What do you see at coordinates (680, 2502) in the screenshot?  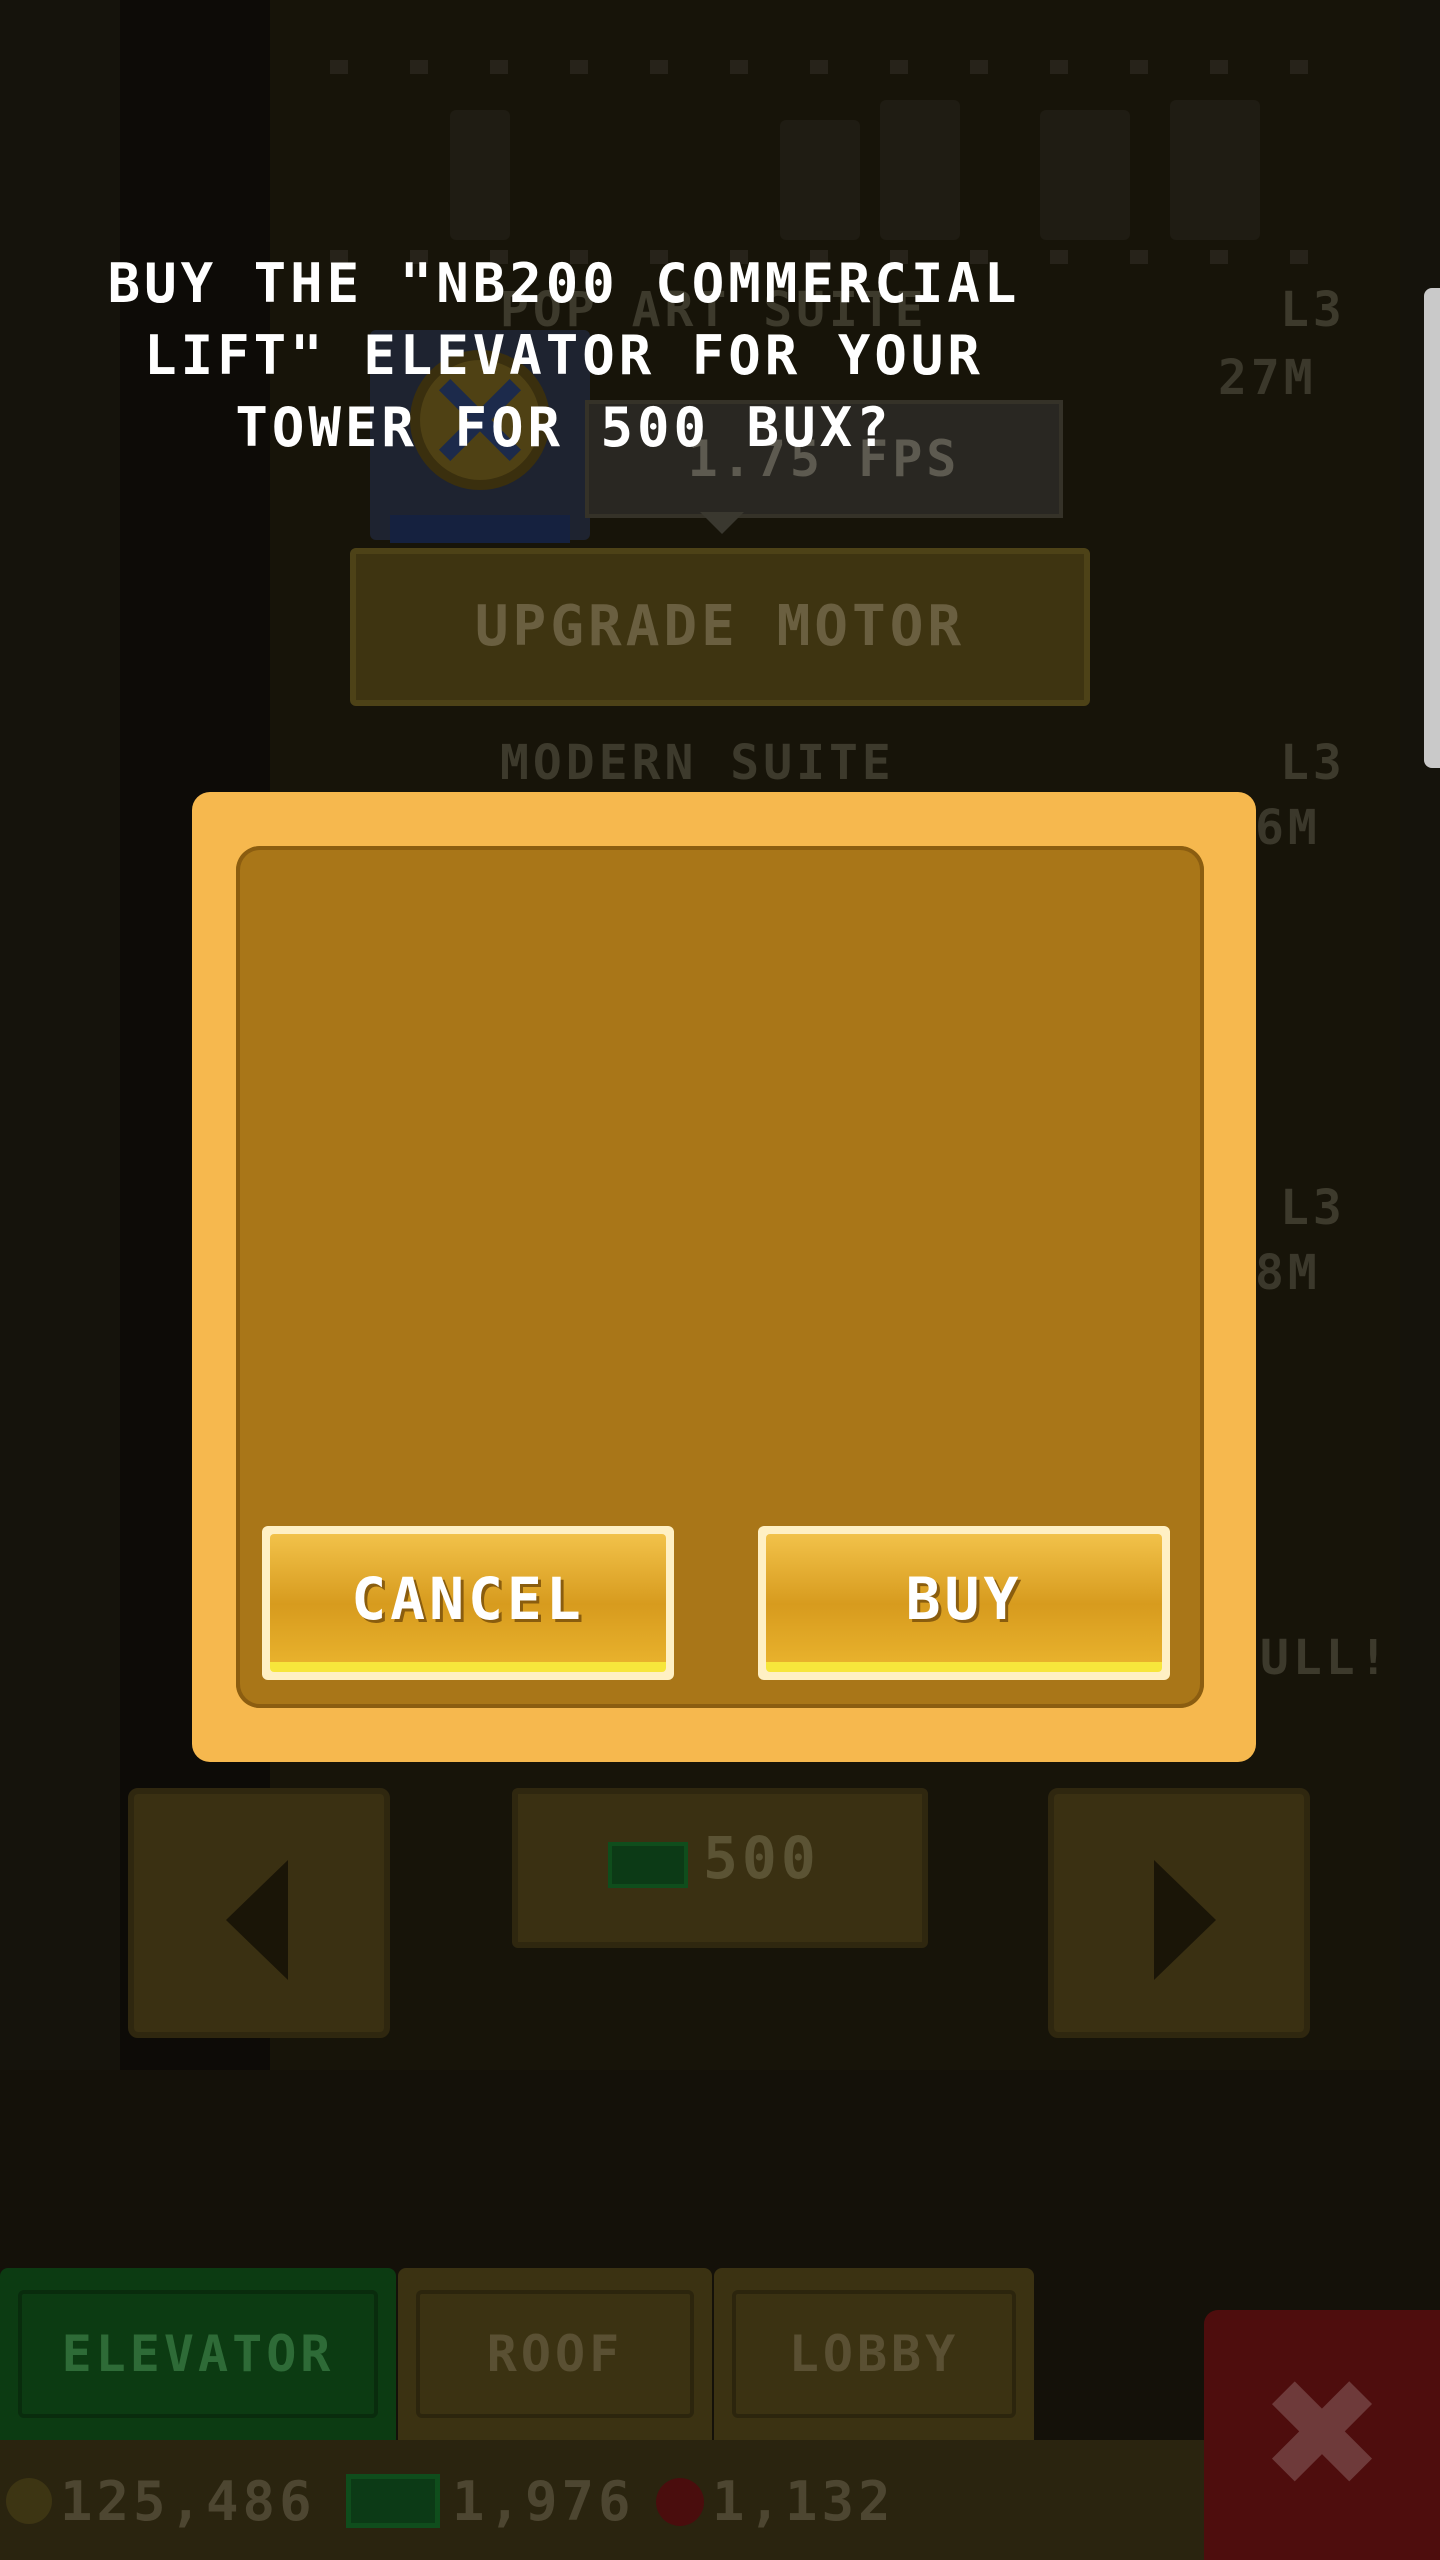 I see `gem-icon` at bounding box center [680, 2502].